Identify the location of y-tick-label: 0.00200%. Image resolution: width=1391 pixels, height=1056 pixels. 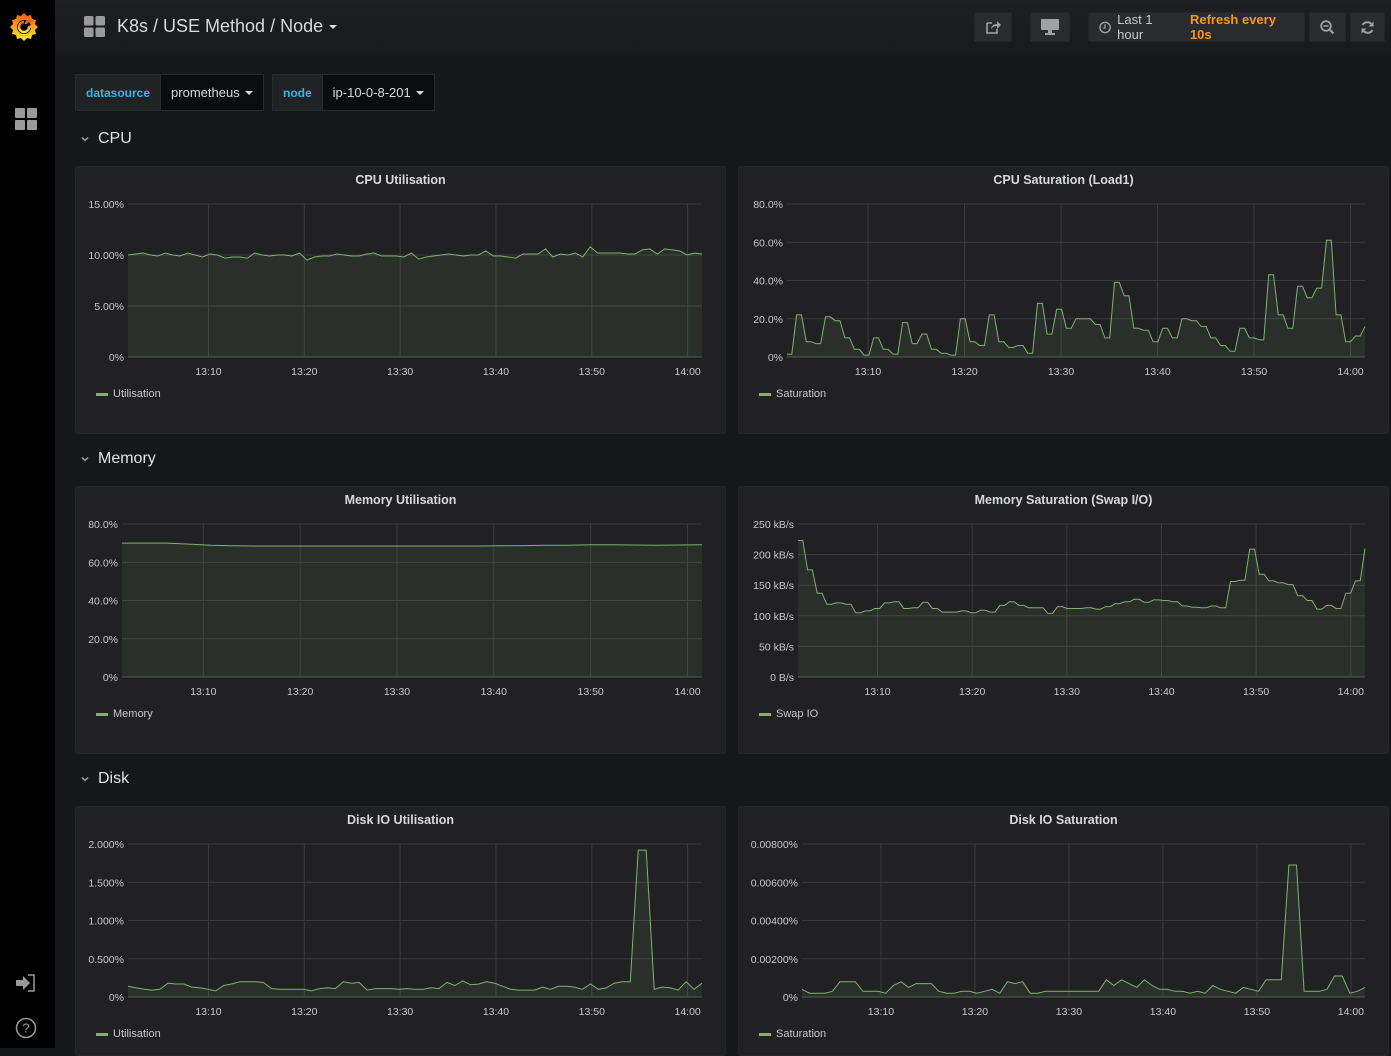
(774, 960).